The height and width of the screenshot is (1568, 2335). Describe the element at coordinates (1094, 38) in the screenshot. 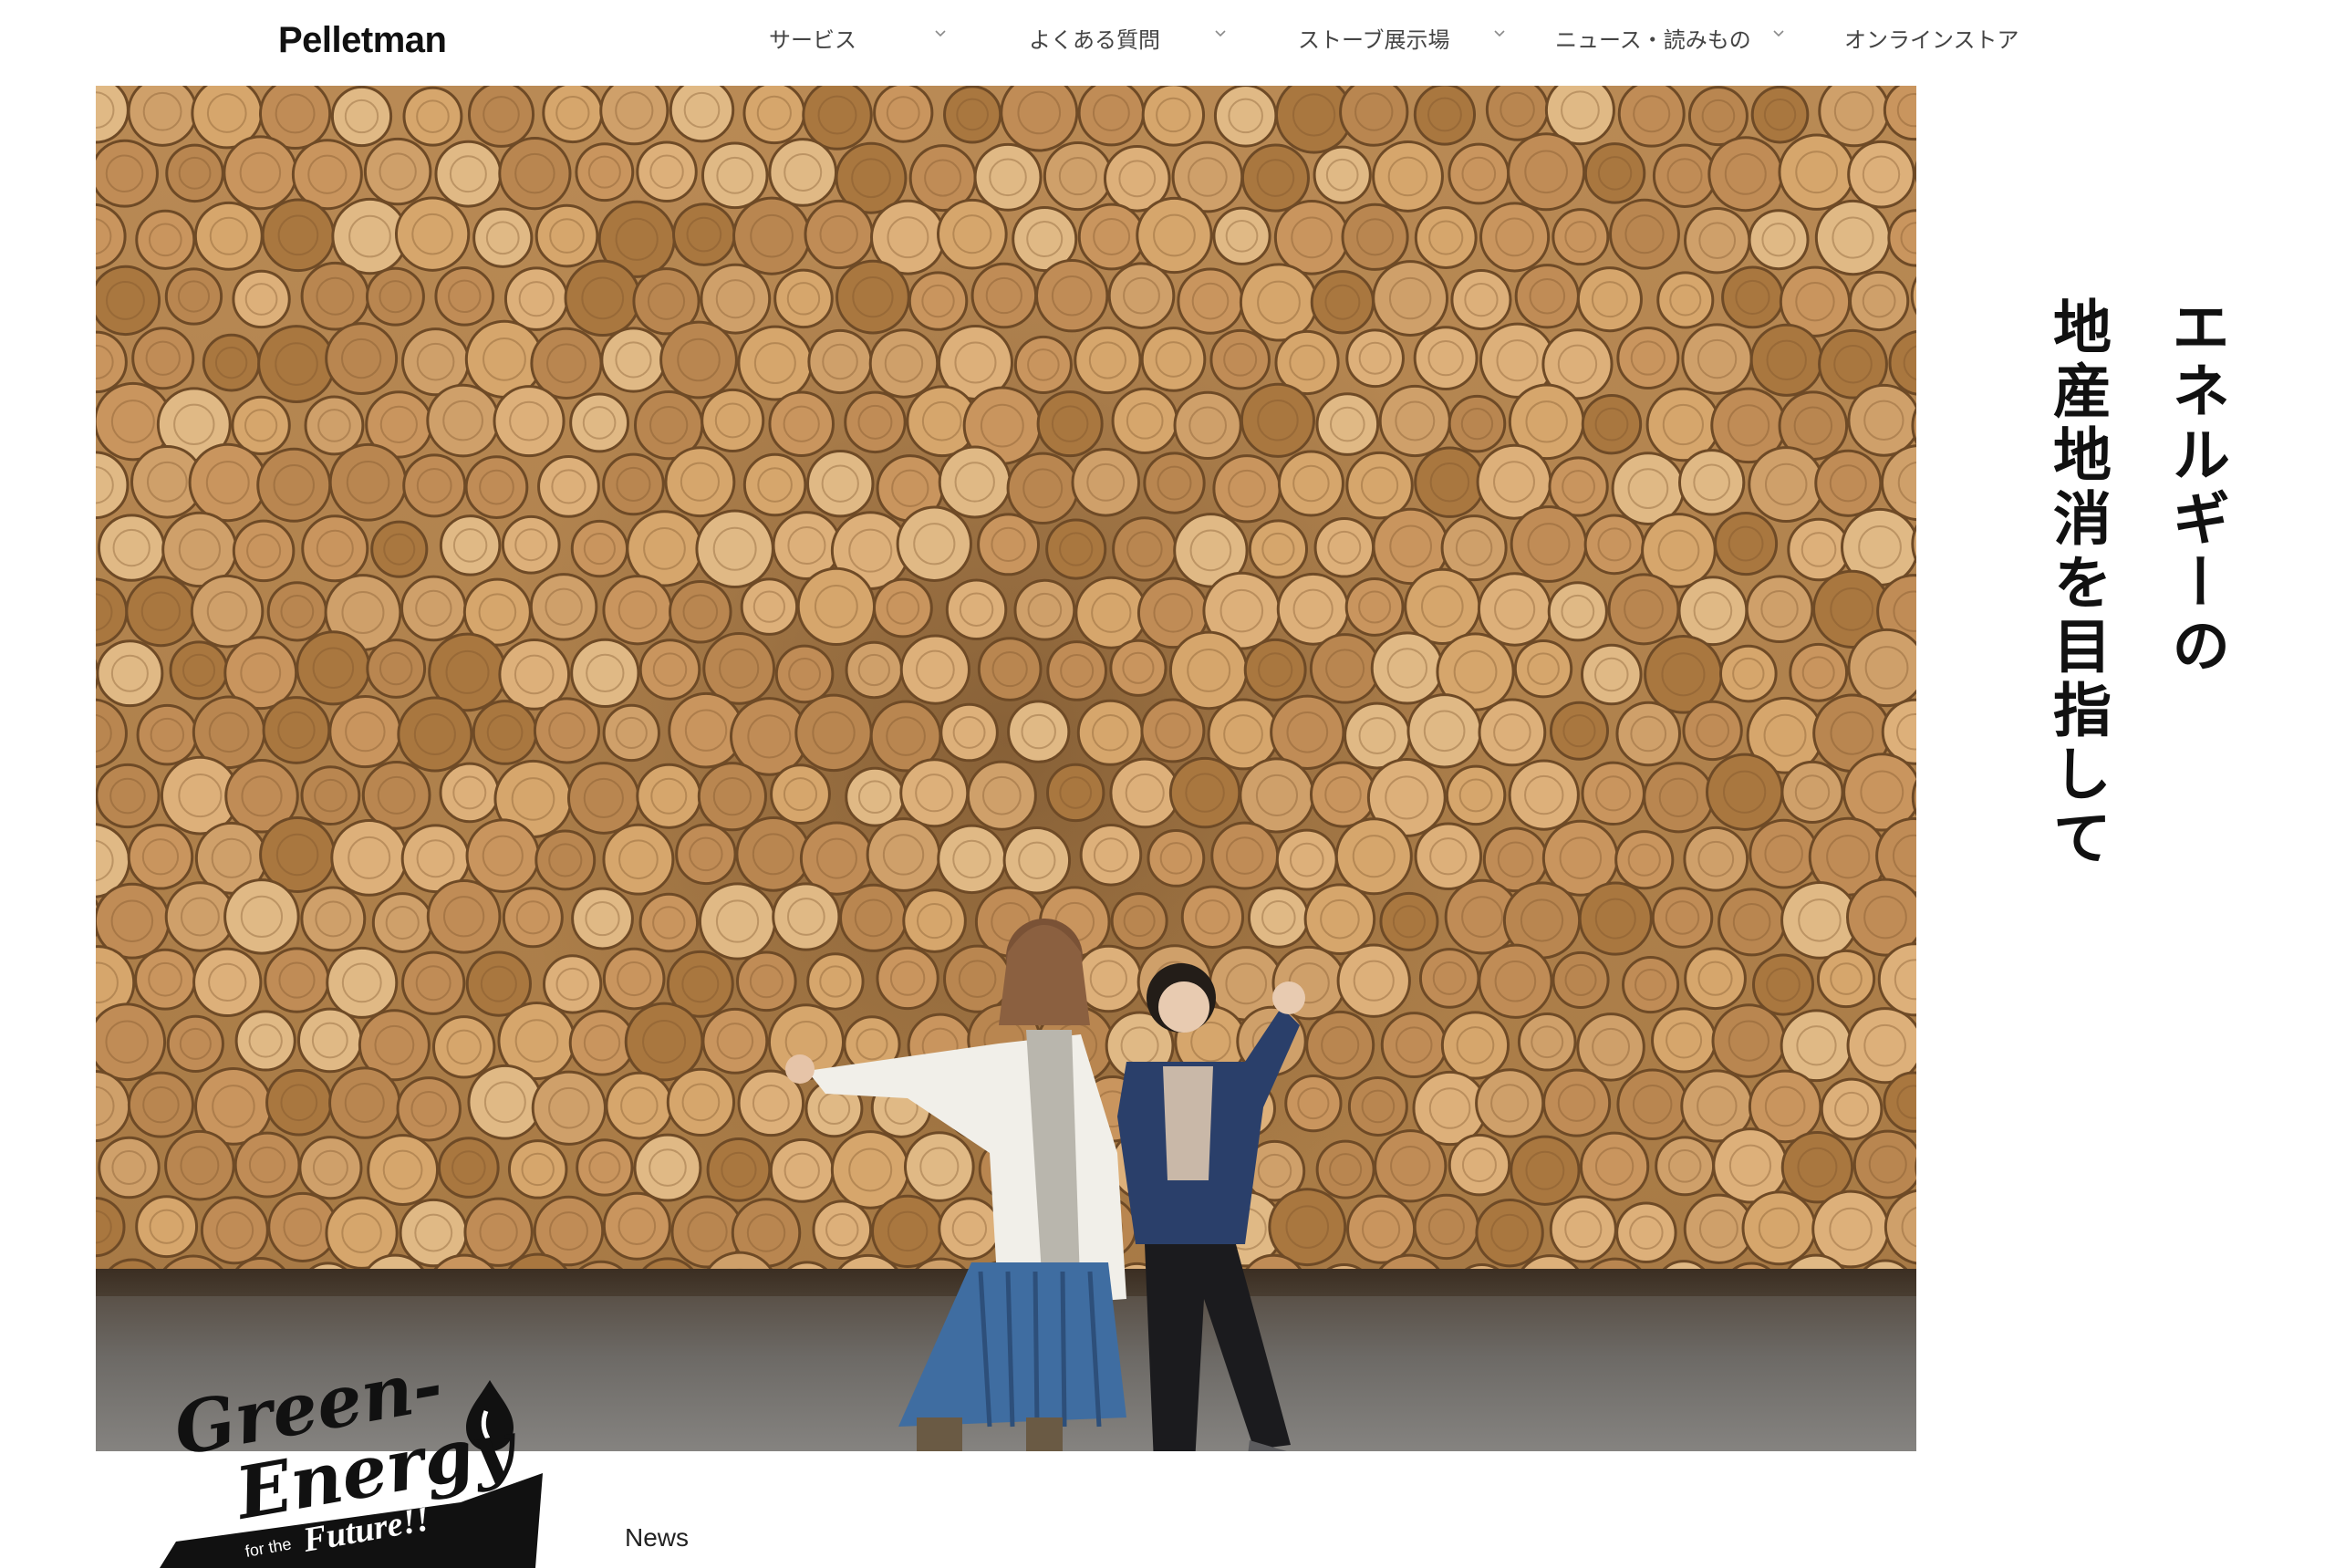

I see `nav-item-faq: よくある質問` at that location.